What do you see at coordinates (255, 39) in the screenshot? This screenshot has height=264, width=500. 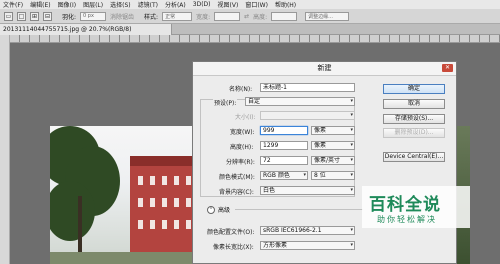 I see `top-ruler` at bounding box center [255, 39].